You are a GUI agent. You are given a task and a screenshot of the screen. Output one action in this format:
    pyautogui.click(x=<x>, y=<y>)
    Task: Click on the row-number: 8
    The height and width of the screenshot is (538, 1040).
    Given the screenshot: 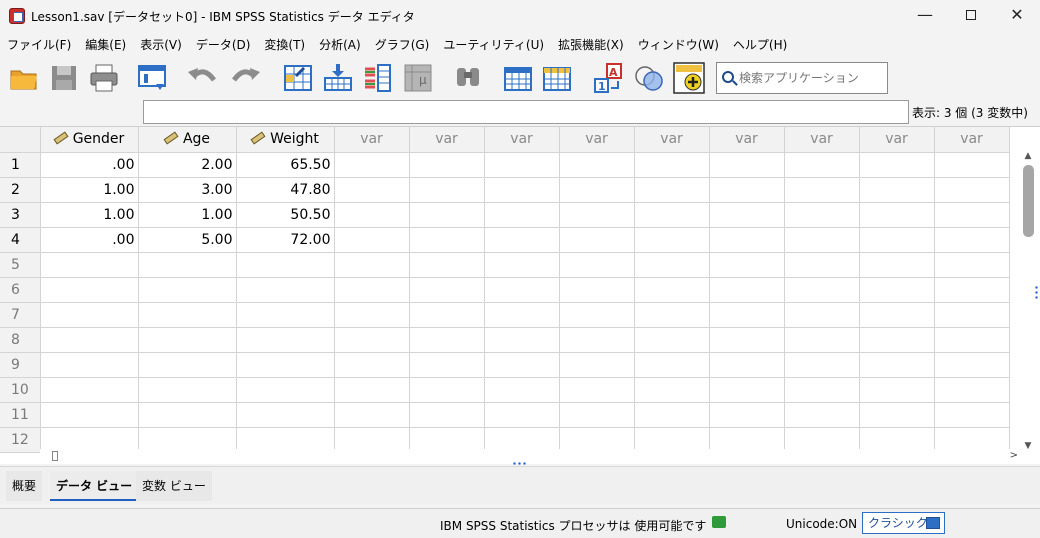 What is the action you would take?
    pyautogui.click(x=20, y=340)
    